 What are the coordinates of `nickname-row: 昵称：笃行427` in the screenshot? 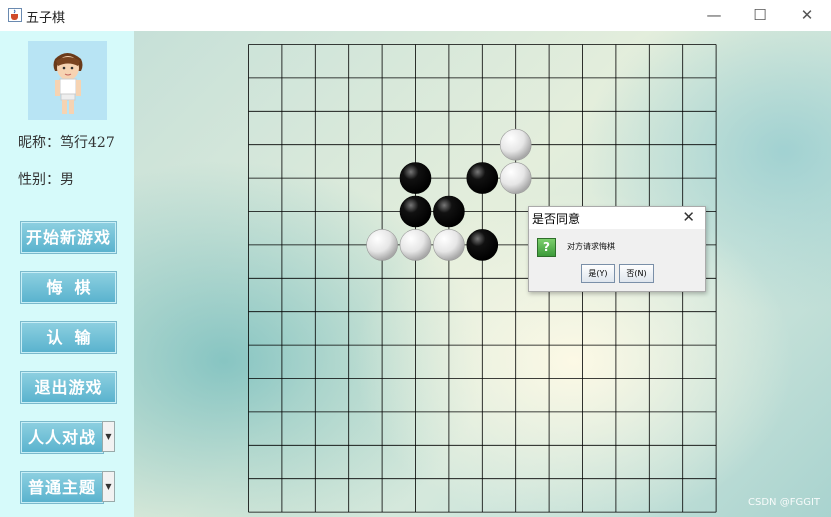 It's located at (66, 142).